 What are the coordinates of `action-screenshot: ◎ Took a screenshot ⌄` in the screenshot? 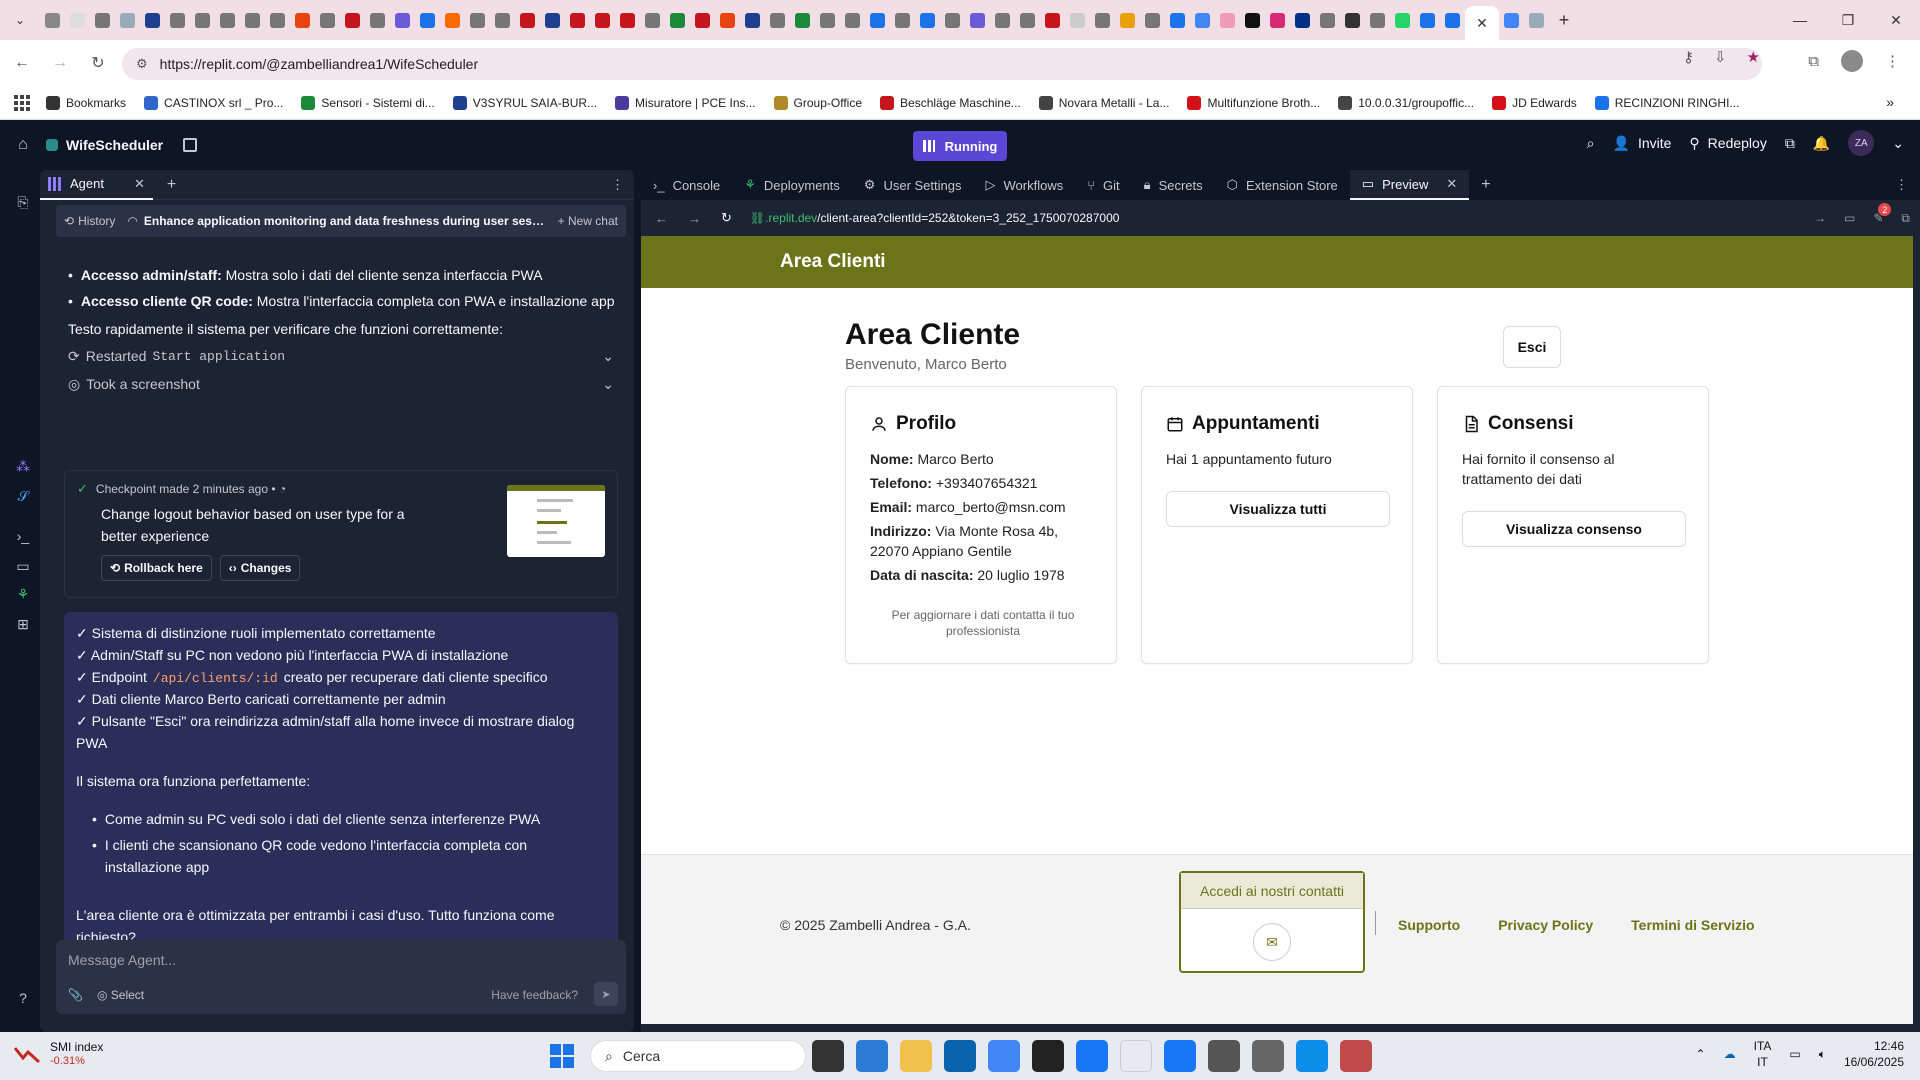 It's located at (341, 384).